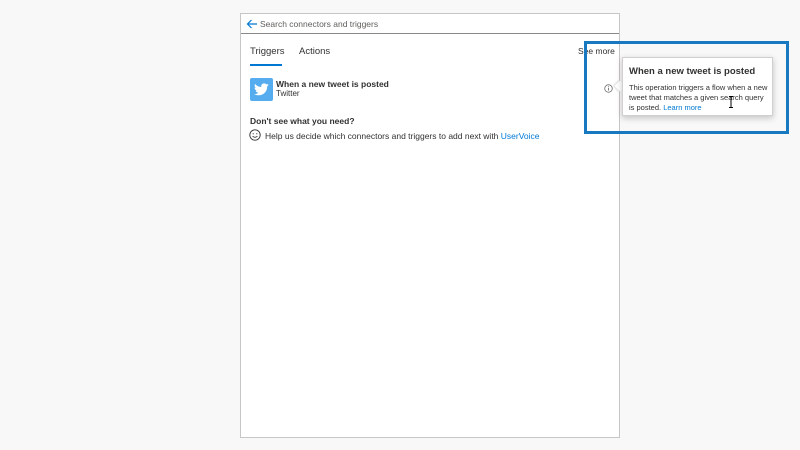 This screenshot has width=800, height=450. Describe the element at coordinates (288, 93) in the screenshot. I see `trigger-connector: Twitter` at that location.